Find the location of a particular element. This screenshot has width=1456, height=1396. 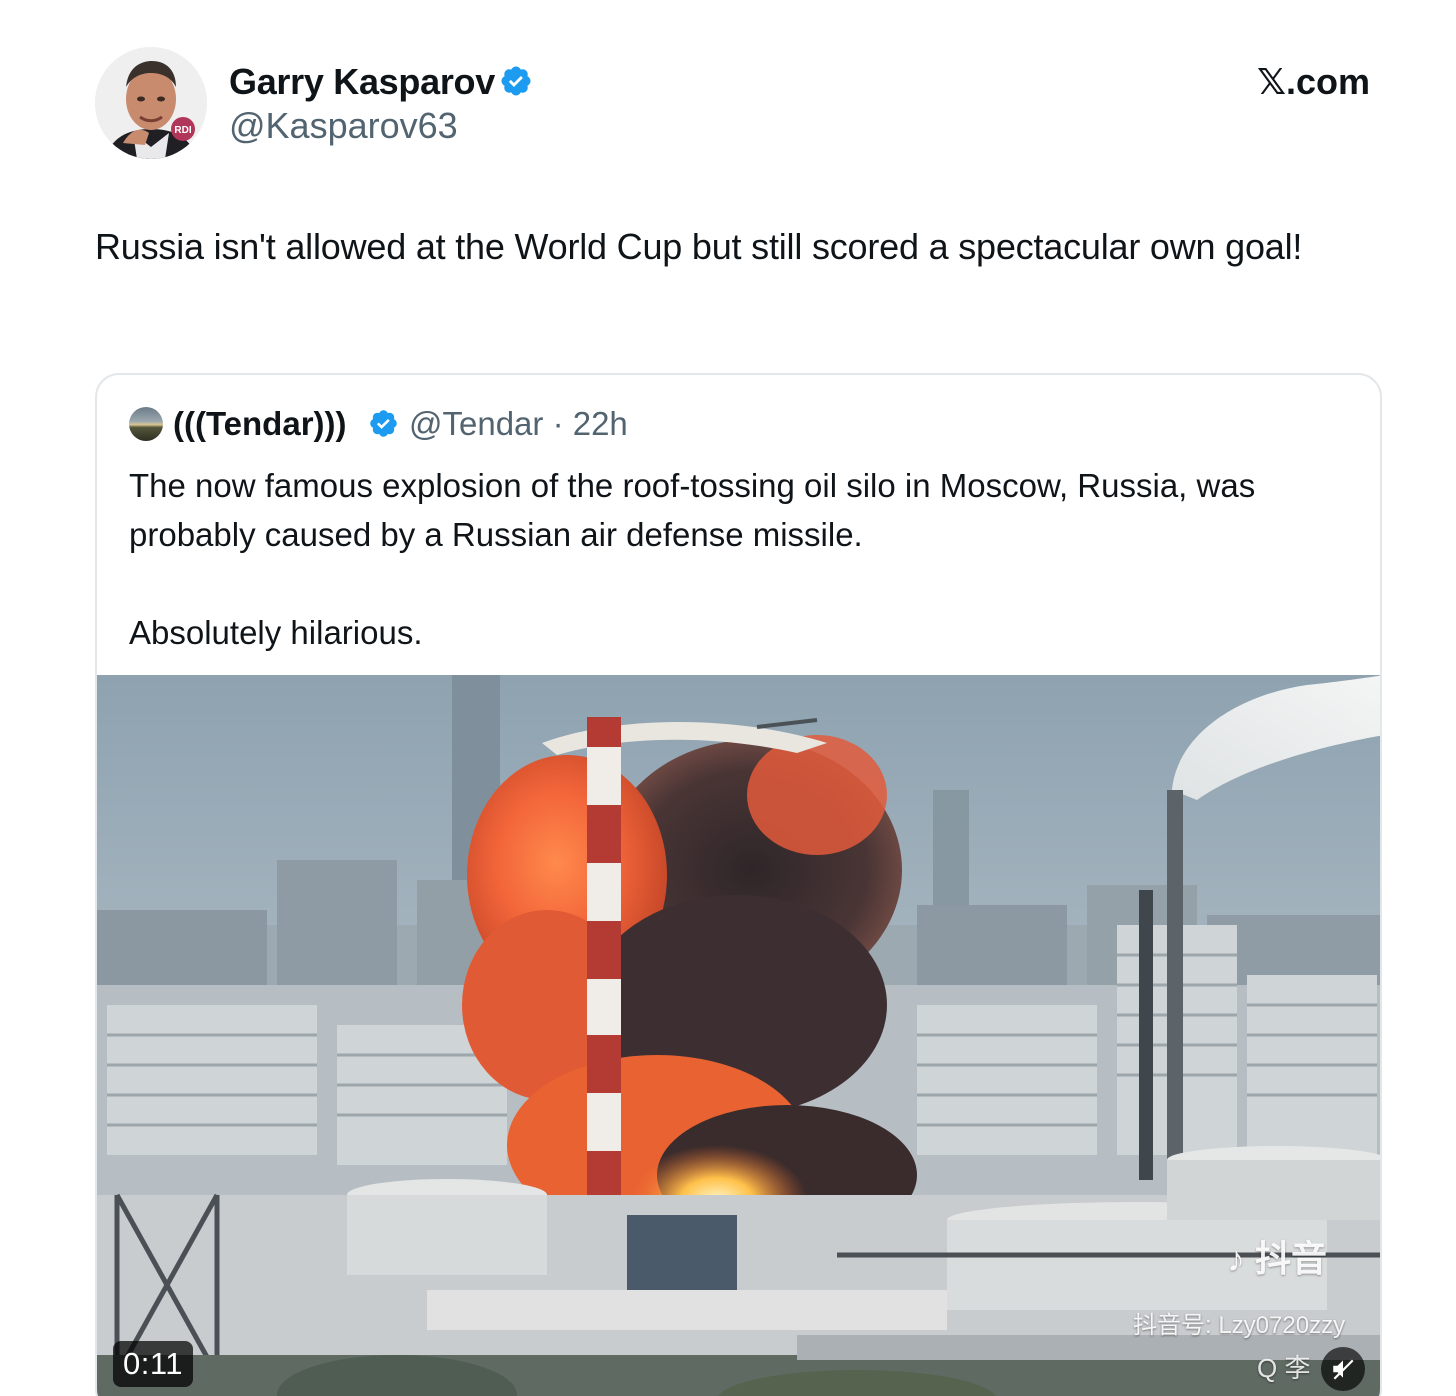

speaker-muted-icon is located at coordinates (1343, 1369).